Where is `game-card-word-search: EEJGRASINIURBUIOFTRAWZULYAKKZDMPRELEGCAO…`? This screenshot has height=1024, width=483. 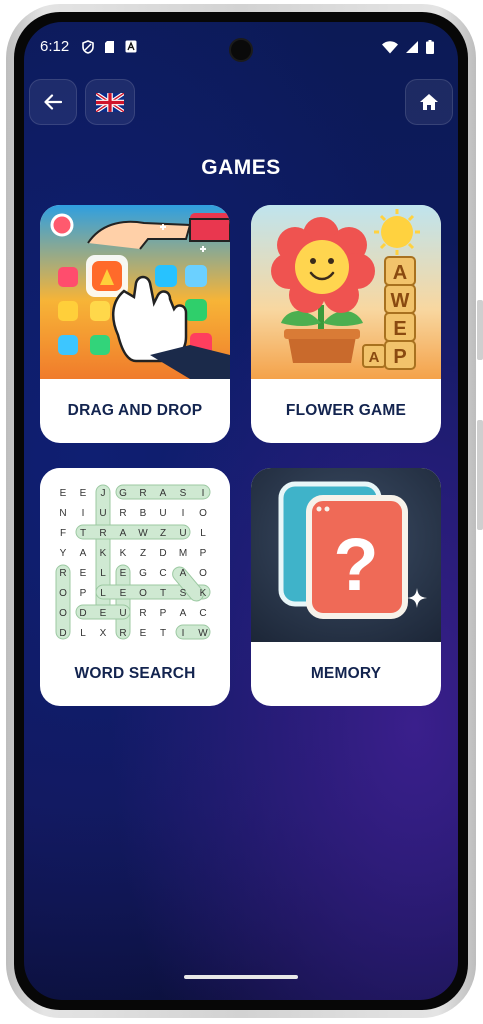 game-card-word-search: EEJGRASINIURBUIOFTRAWZULYAKKZDMPRELEGCAO… is located at coordinates (135, 587).